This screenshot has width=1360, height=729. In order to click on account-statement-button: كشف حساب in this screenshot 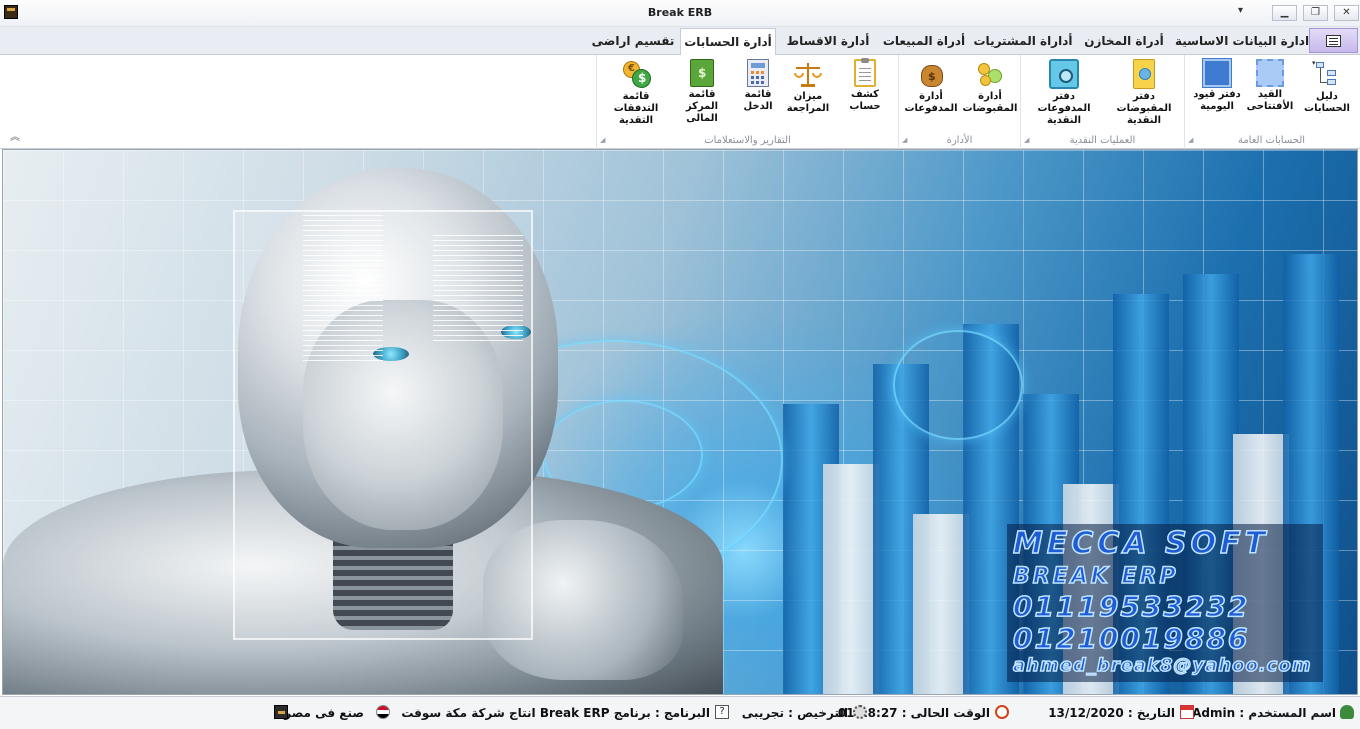, I will do `click(865, 91)`.